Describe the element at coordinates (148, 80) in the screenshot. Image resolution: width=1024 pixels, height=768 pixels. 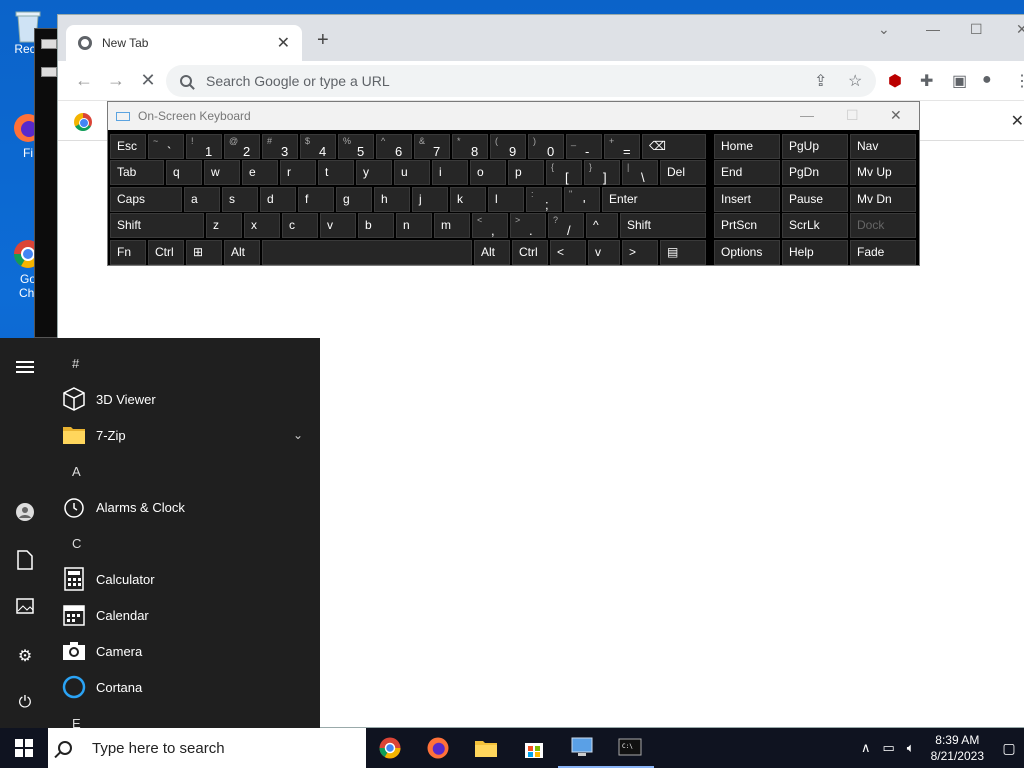
I see `reload-icon: ✕` at that location.